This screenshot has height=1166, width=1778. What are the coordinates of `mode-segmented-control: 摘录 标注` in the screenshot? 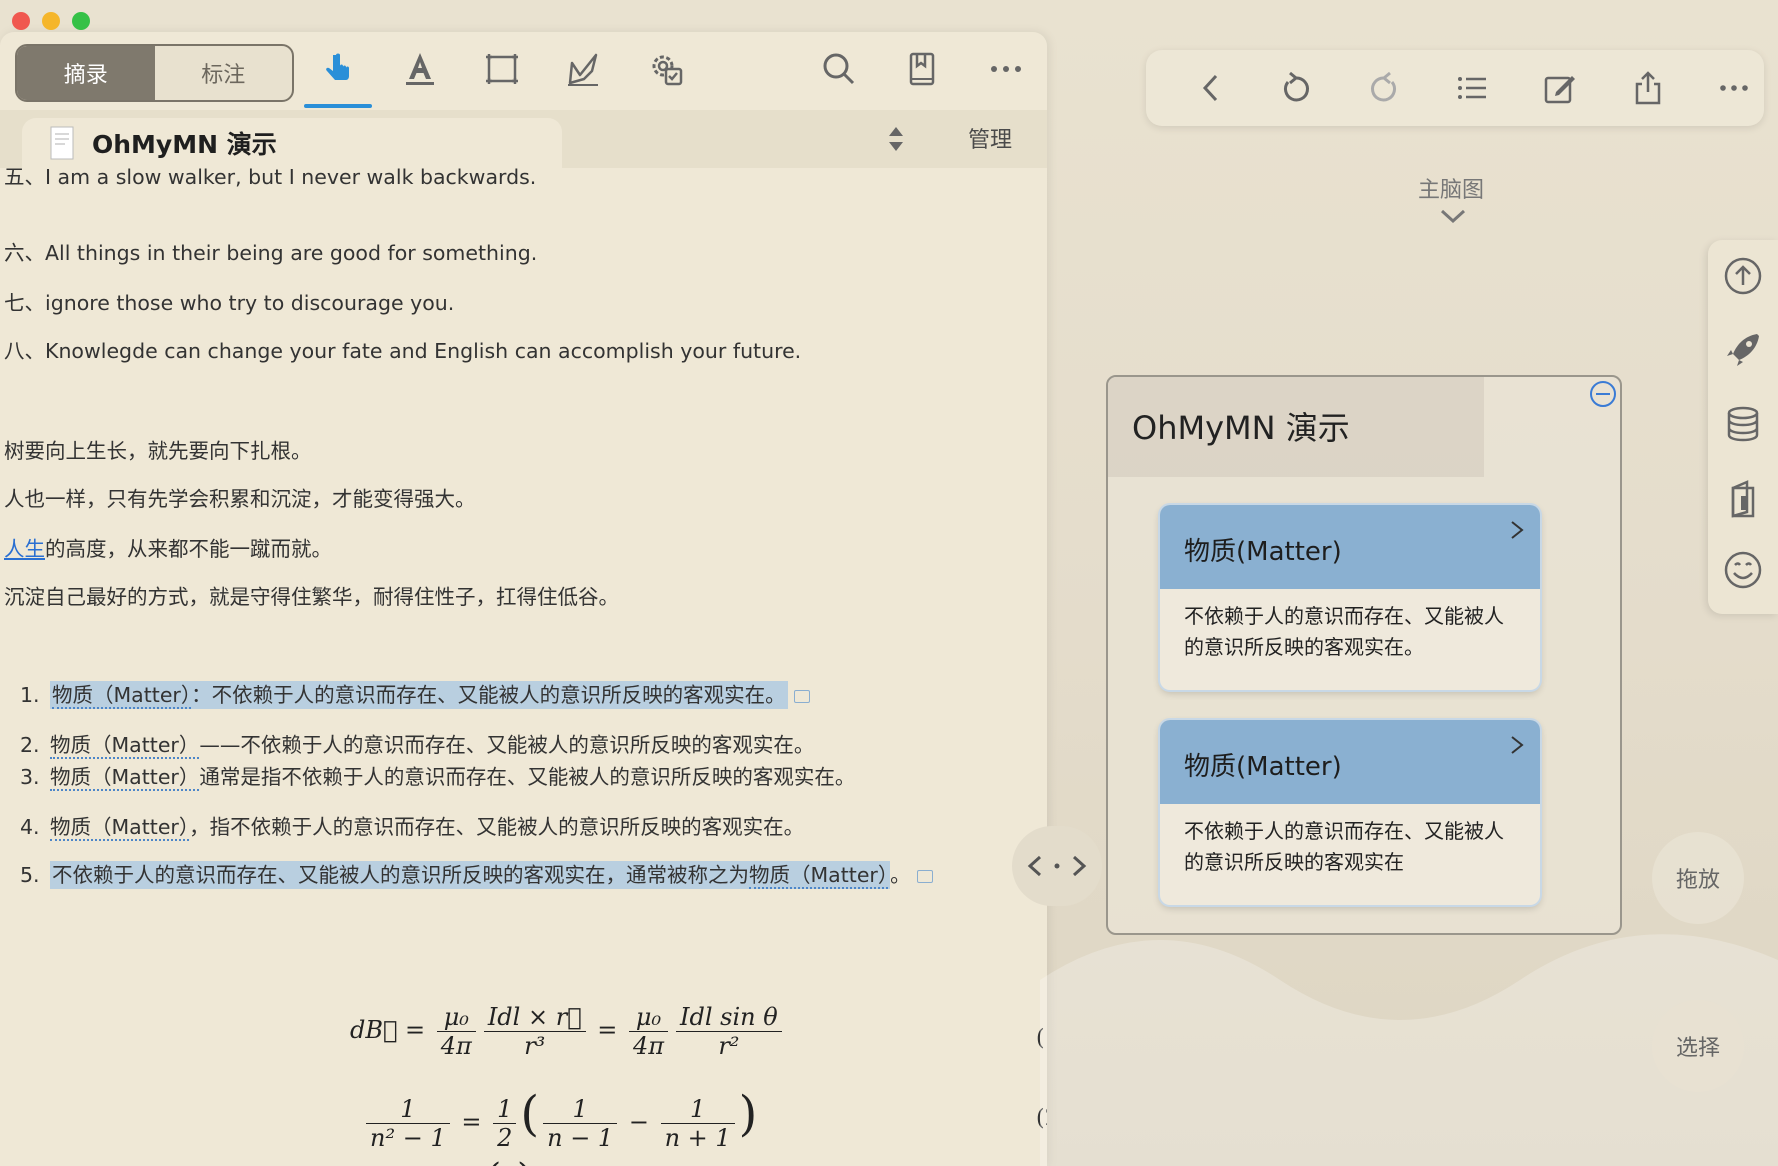 It's located at (154, 73).